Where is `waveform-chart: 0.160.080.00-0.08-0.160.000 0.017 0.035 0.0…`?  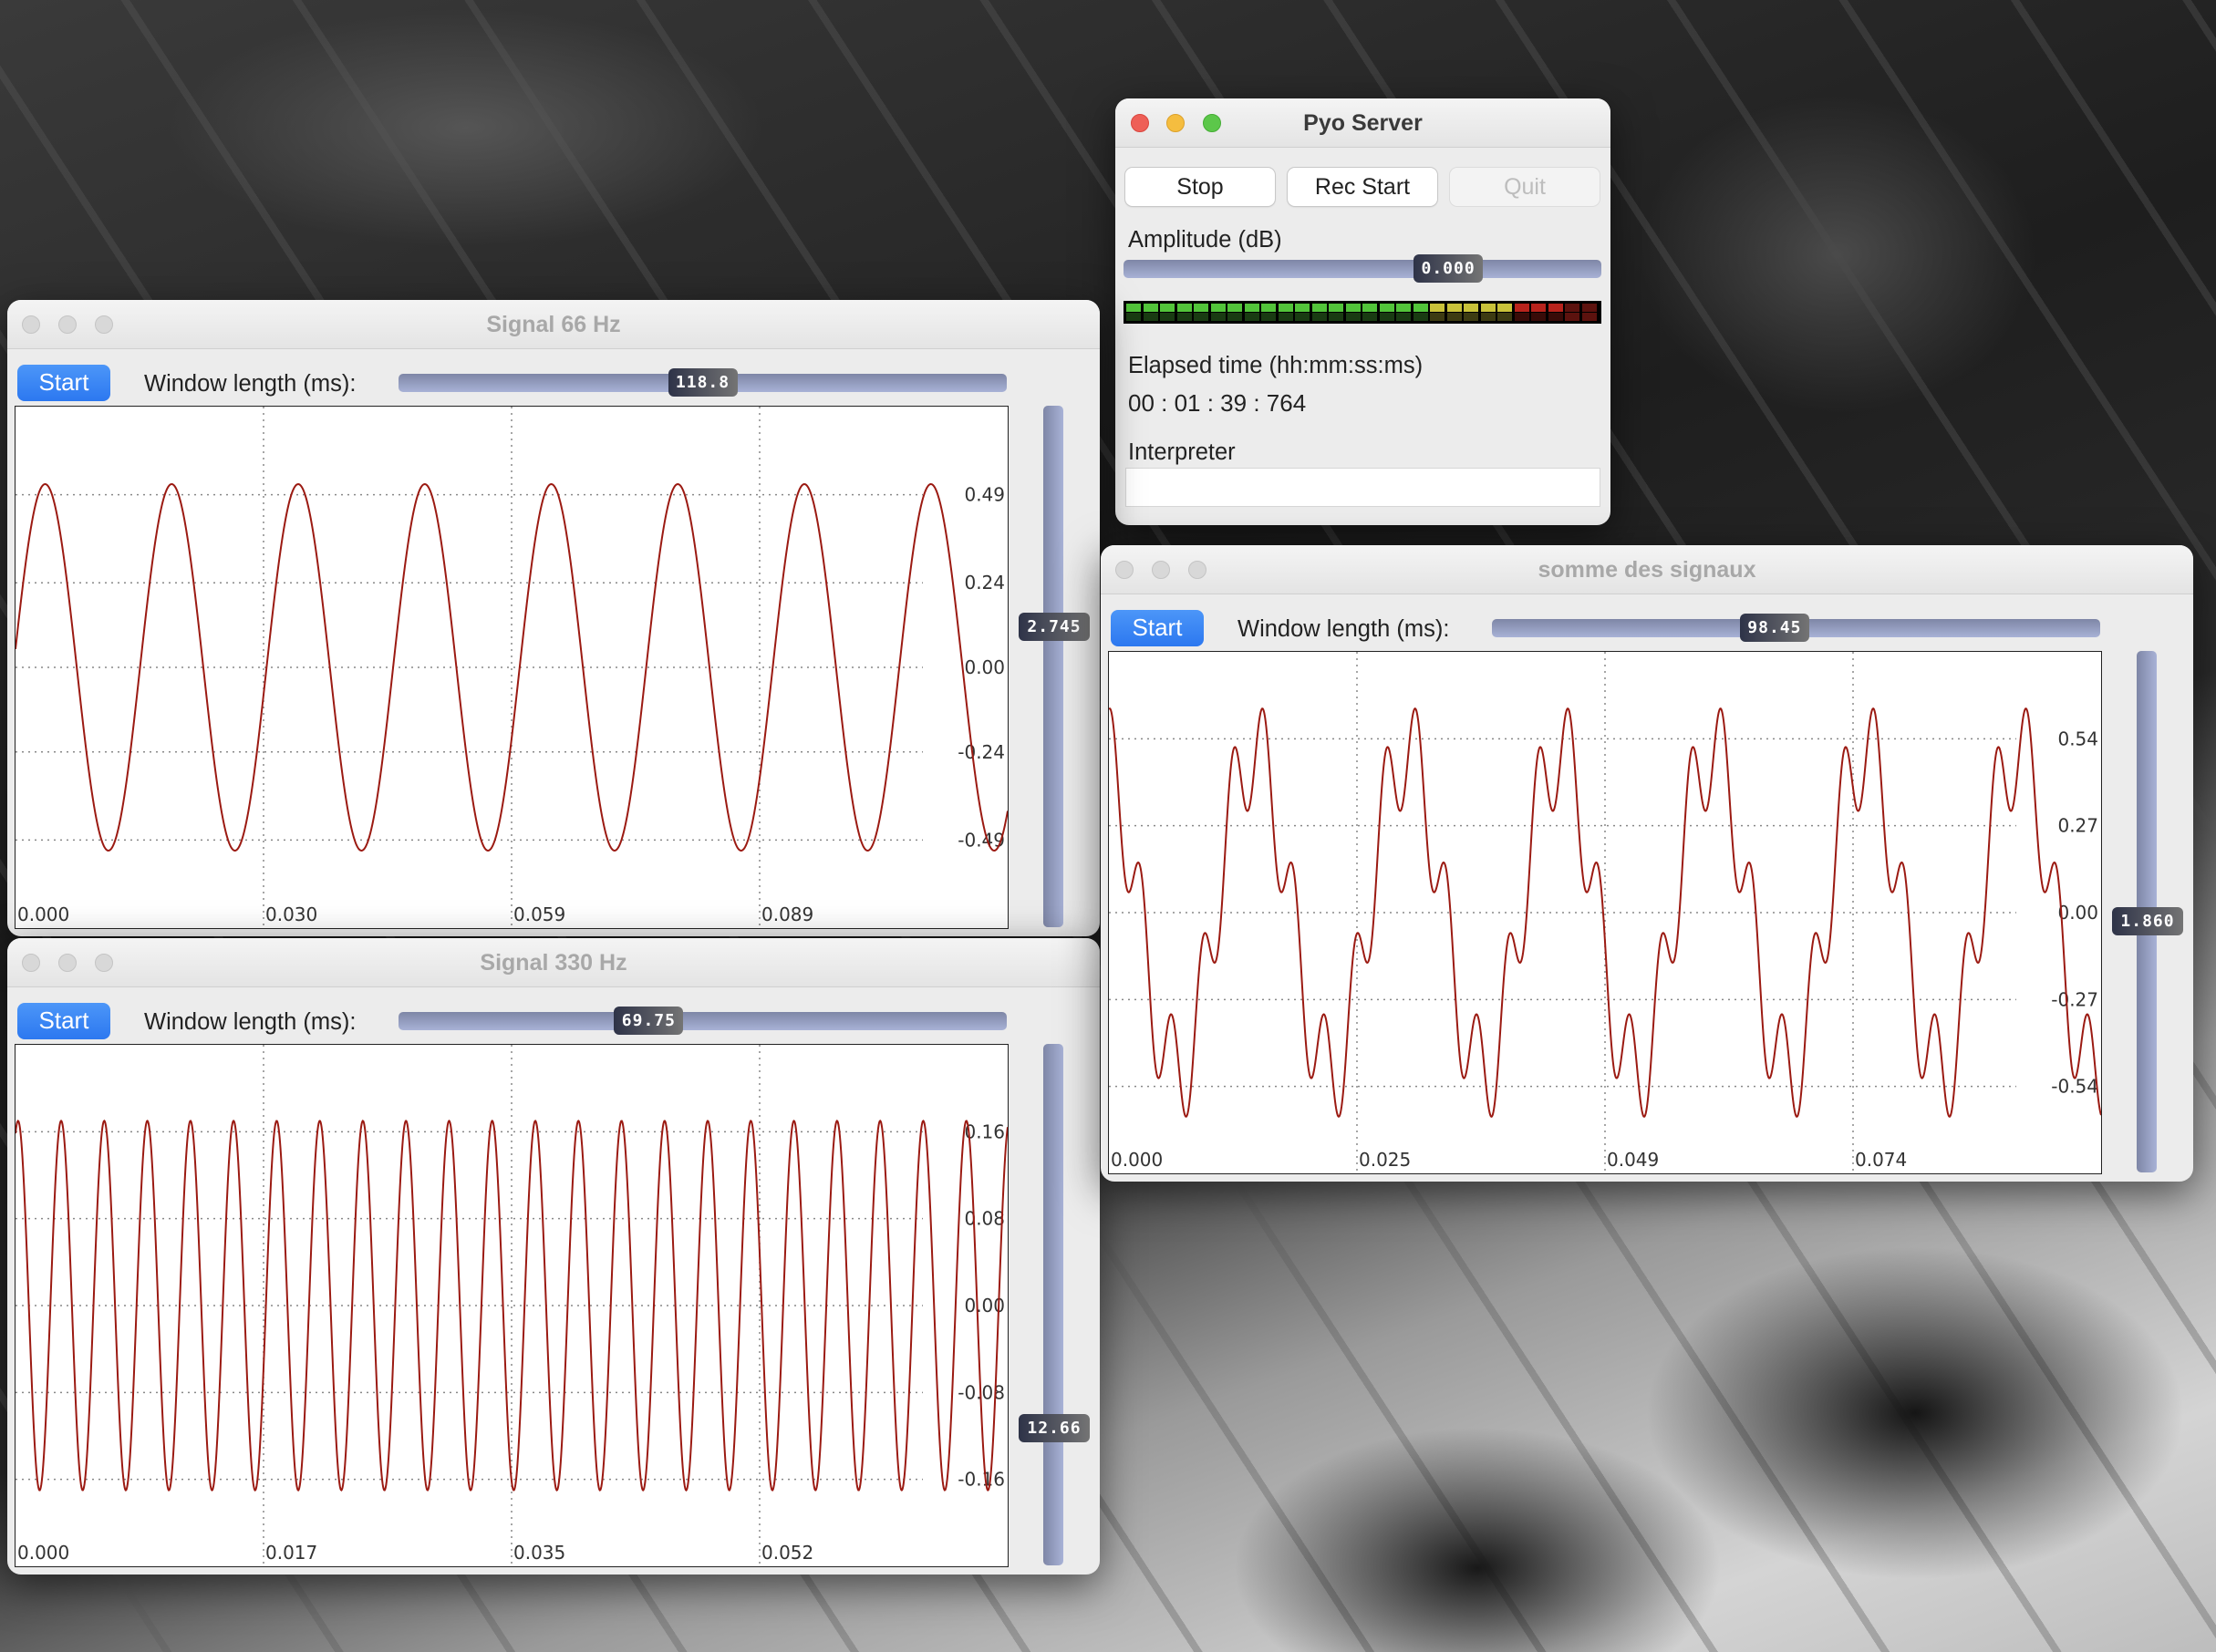 waveform-chart: 0.160.080.00-0.08-0.160.000 0.017 0.035 0.0… is located at coordinates (512, 1305).